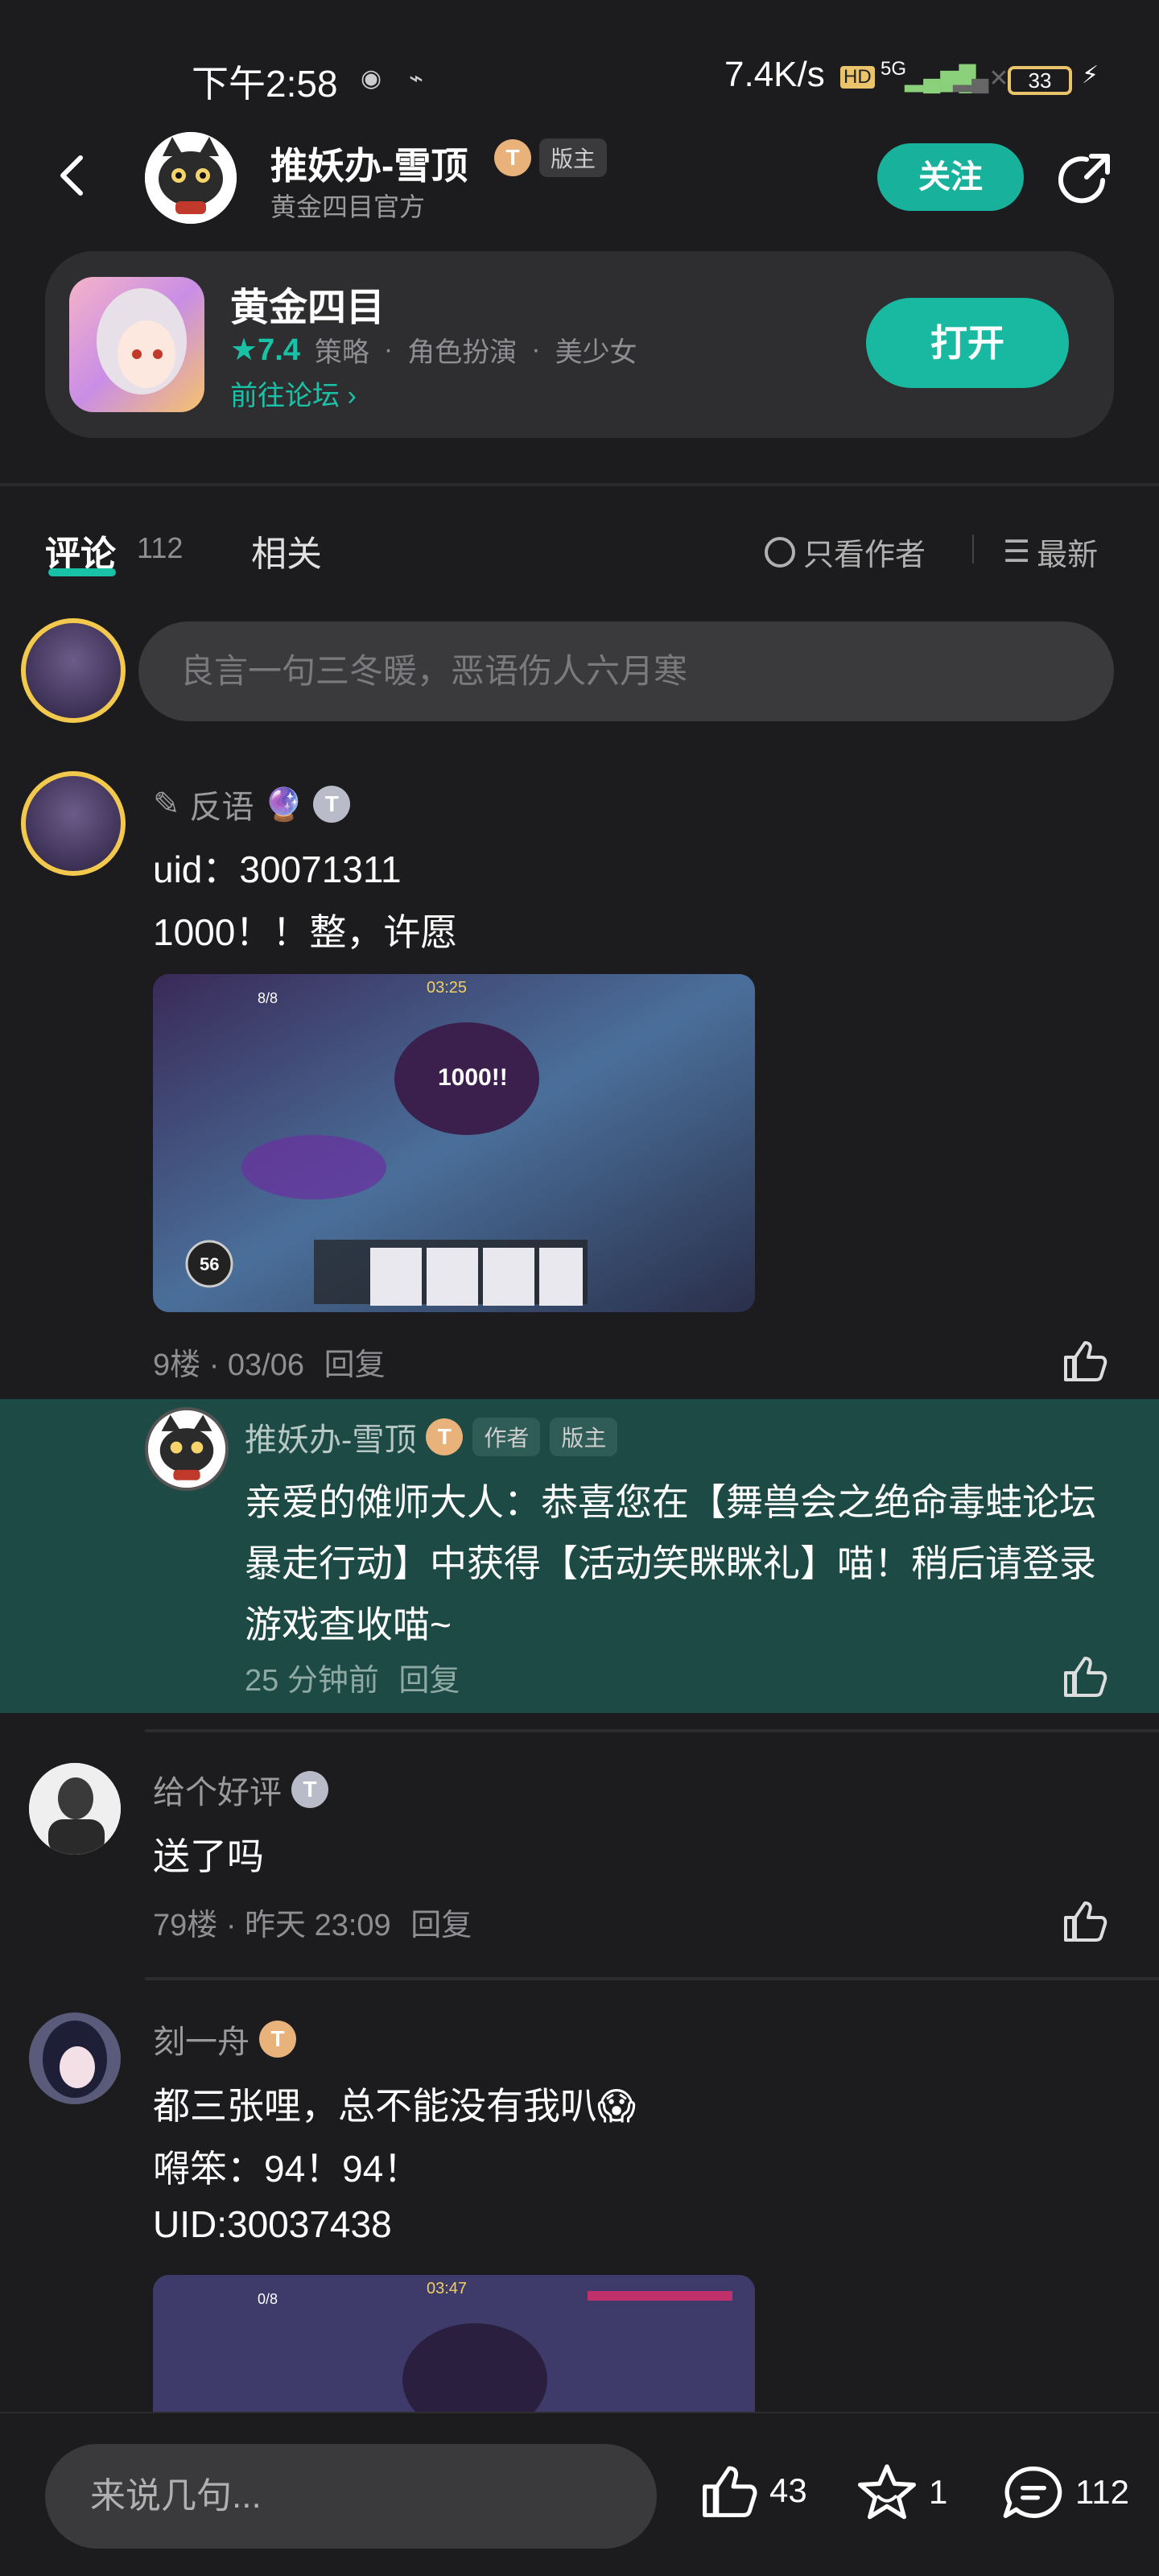 Image resolution: width=1159 pixels, height=2576 pixels. What do you see at coordinates (1040, 80) in the screenshot?
I see `battery-icon: 33` at bounding box center [1040, 80].